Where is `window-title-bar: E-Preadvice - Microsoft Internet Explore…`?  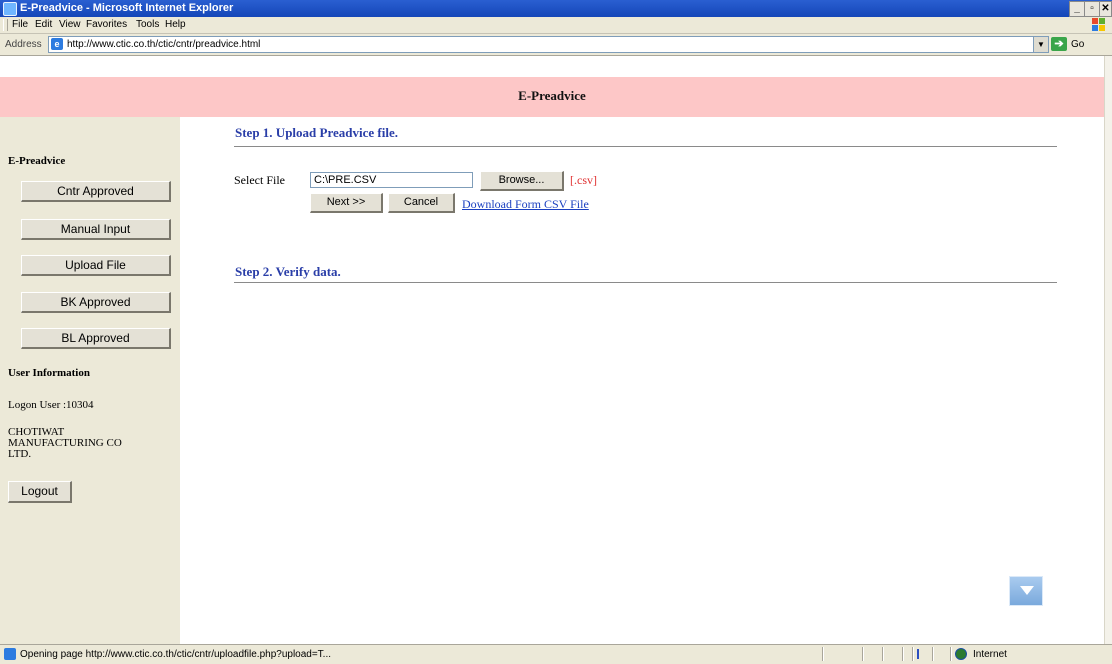
window-title-bar: E-Preadvice - Microsoft Internet Explore… is located at coordinates (556, 8).